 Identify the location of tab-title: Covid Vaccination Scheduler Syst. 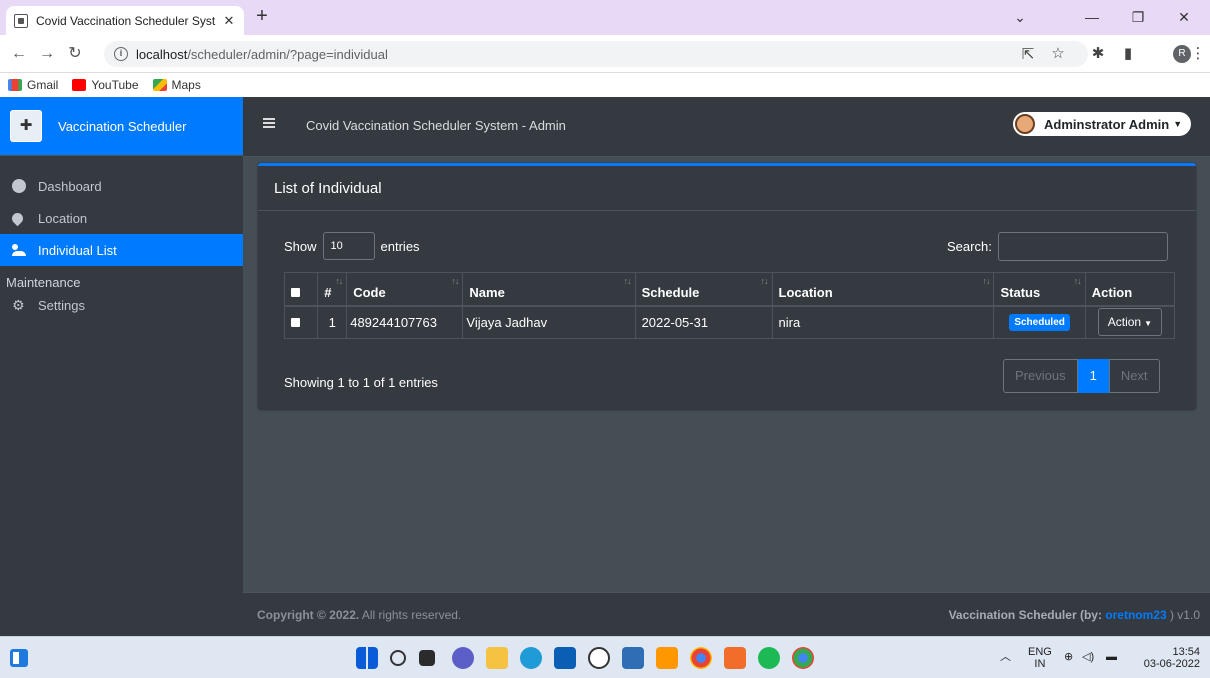
(126, 20).